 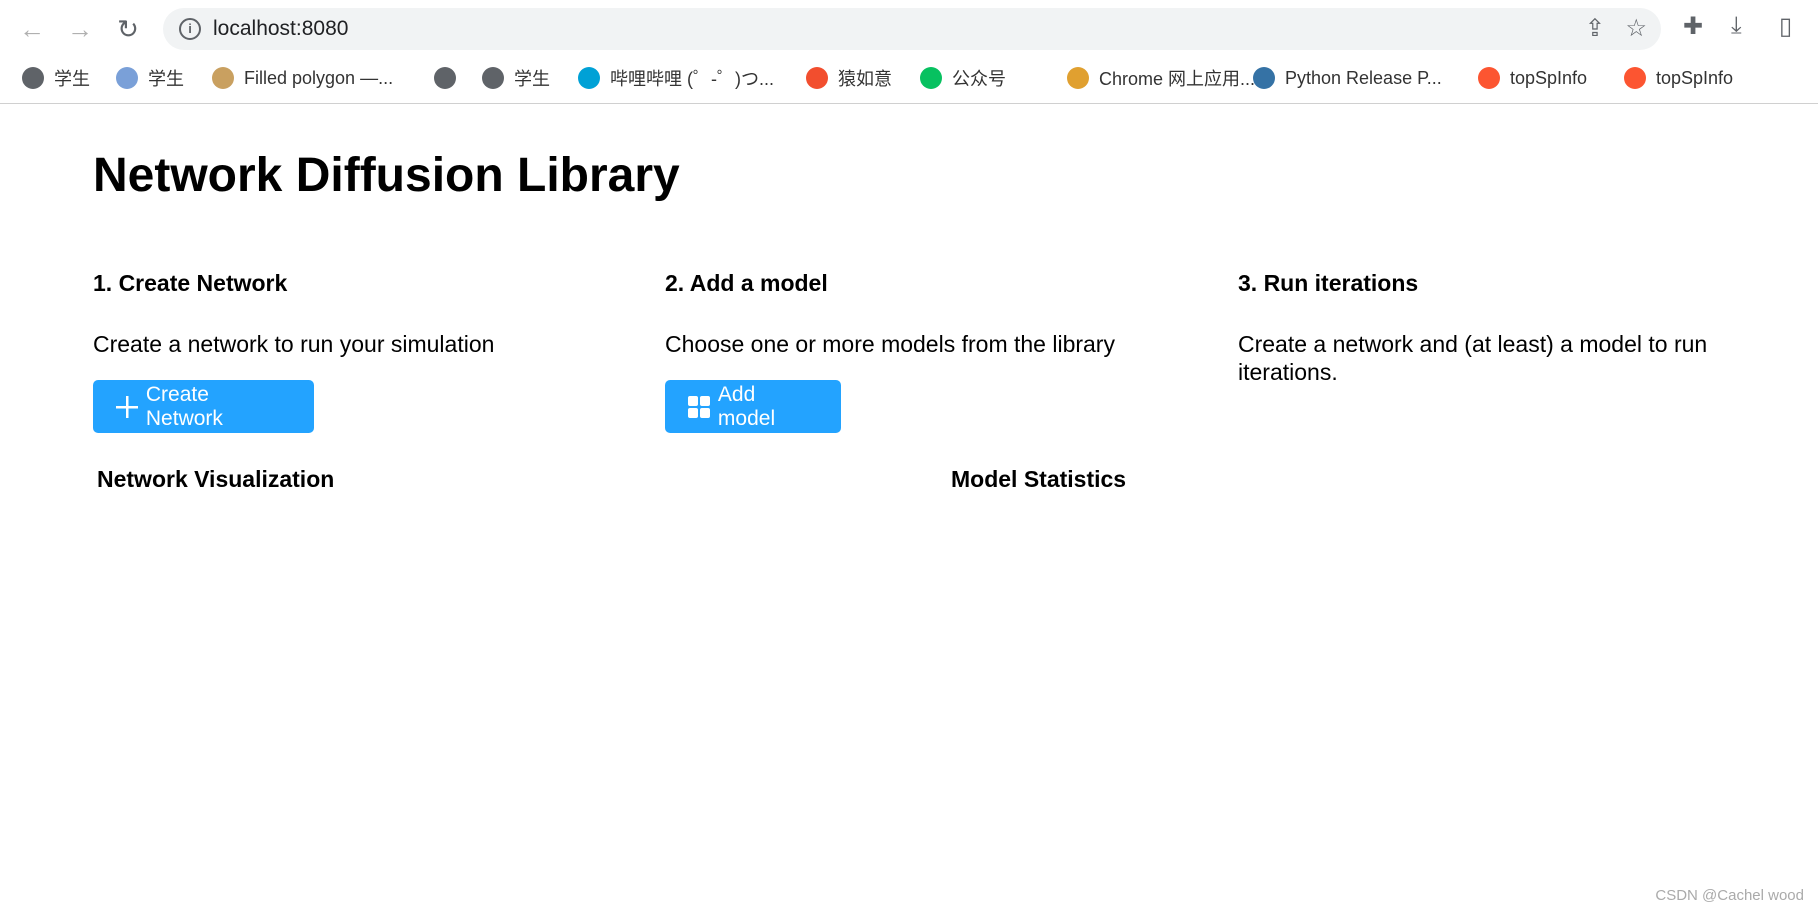 I want to click on add-model-button: Add model, so click(x=753, y=406).